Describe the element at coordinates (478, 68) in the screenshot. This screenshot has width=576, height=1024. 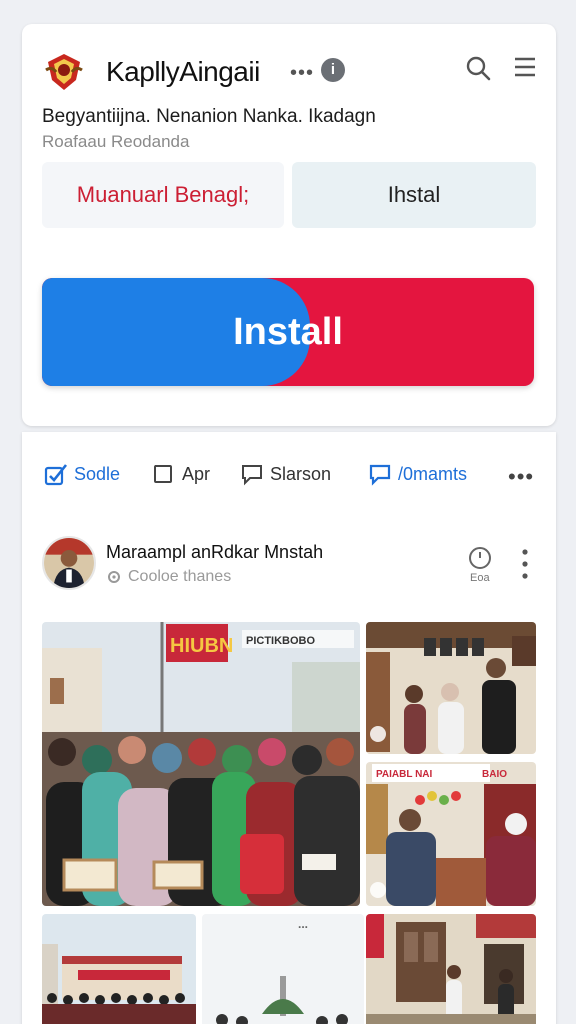
I see `search-icon` at that location.